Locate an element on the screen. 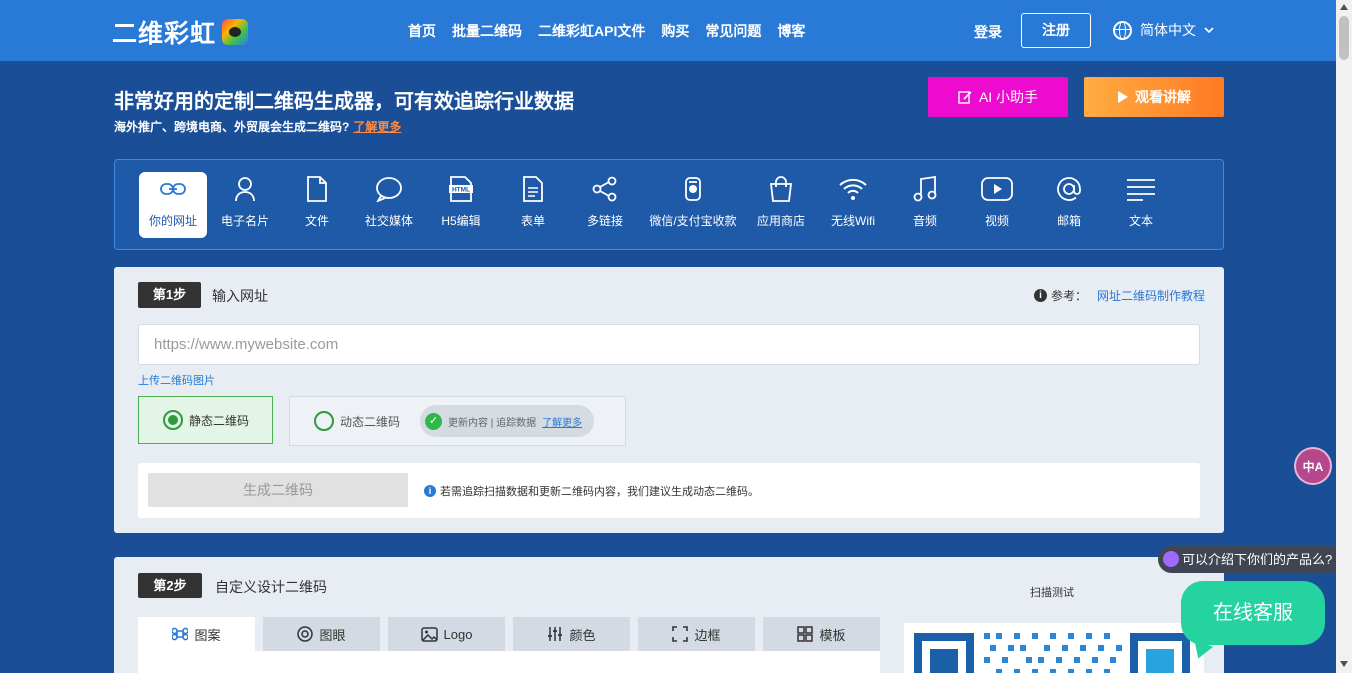 The image size is (1352, 673). register-button: 注册 is located at coordinates (1056, 30).